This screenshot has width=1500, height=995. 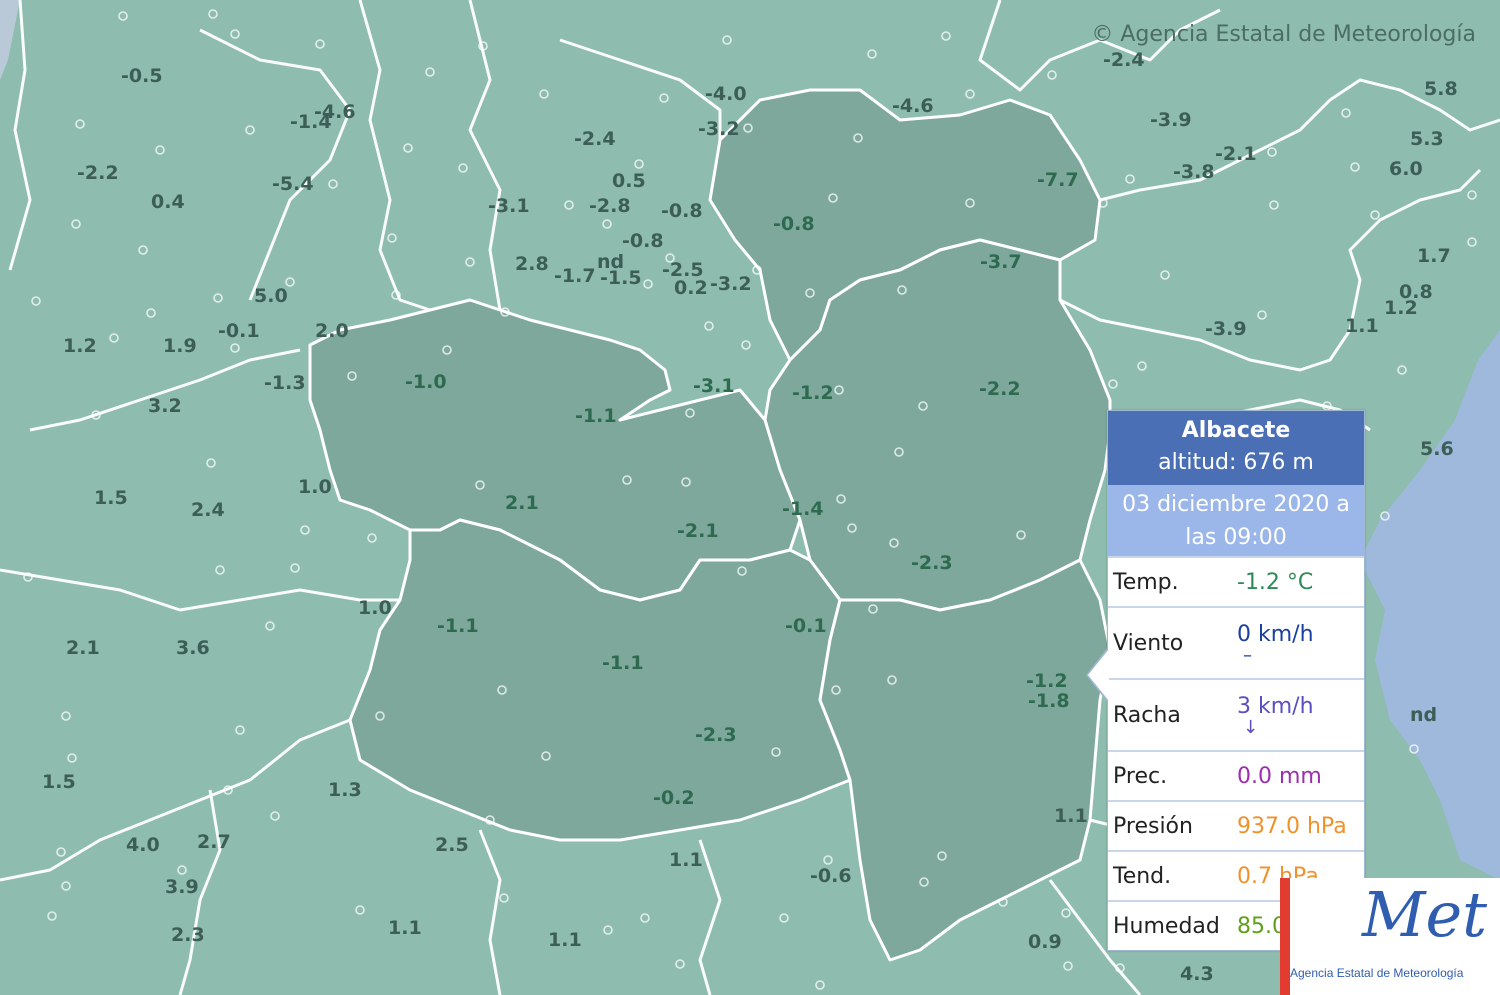 What do you see at coordinates (1285, 936) in the screenshot?
I see `logo-accent` at bounding box center [1285, 936].